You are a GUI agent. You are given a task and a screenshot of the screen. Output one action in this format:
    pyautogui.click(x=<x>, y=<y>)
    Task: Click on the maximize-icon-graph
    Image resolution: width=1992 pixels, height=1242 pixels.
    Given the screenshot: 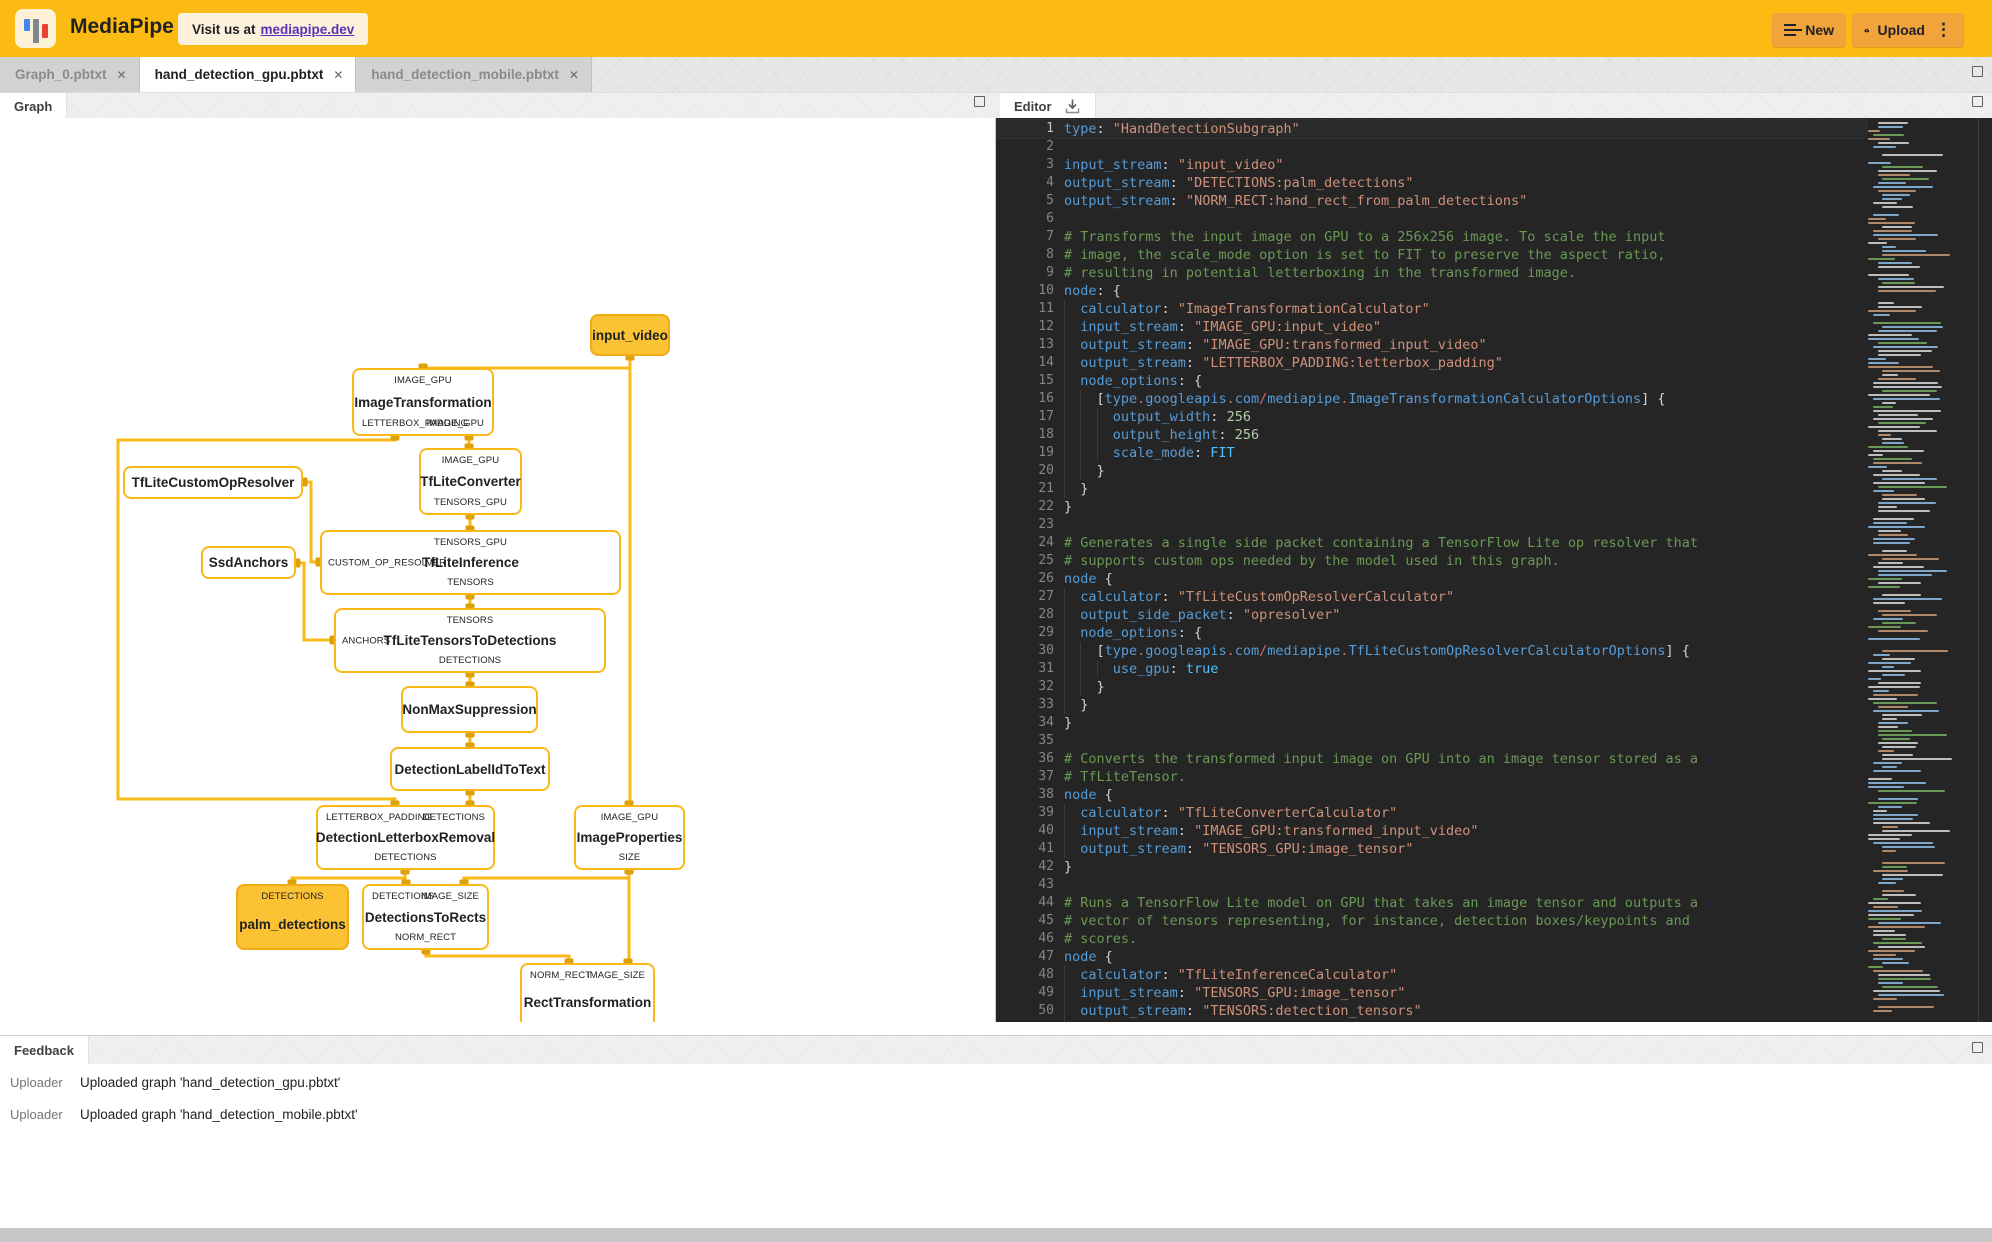 What is the action you would take?
    pyautogui.click(x=979, y=101)
    